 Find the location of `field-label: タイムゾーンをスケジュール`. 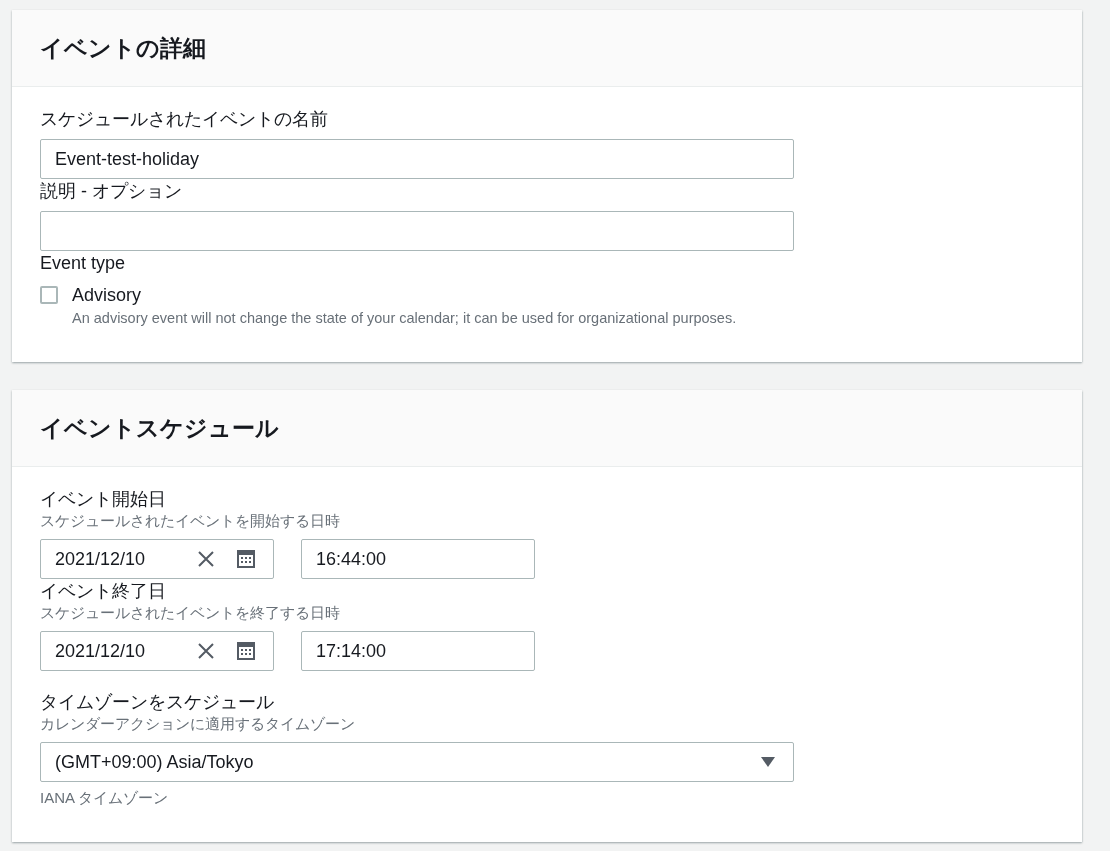

field-label: タイムゾーンをスケジュール is located at coordinates (157, 702).